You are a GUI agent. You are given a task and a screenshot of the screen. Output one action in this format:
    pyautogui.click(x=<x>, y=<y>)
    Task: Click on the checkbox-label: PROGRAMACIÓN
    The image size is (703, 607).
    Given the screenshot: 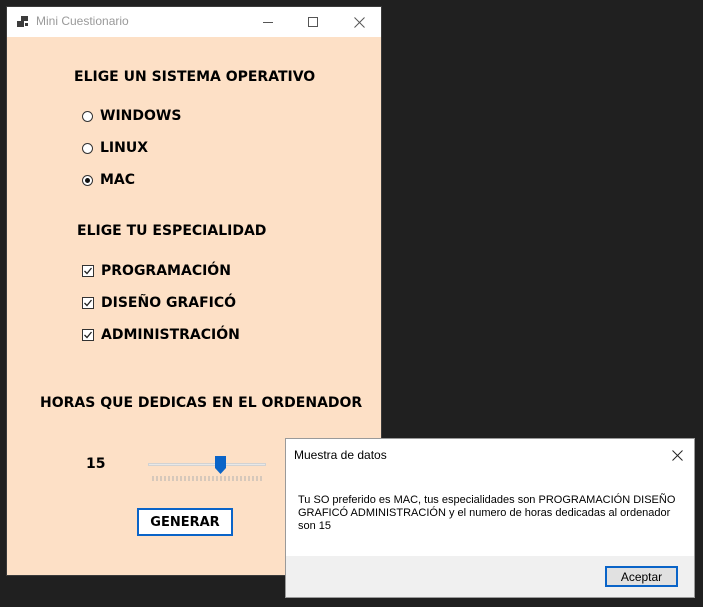 What is the action you would take?
    pyautogui.click(x=166, y=271)
    